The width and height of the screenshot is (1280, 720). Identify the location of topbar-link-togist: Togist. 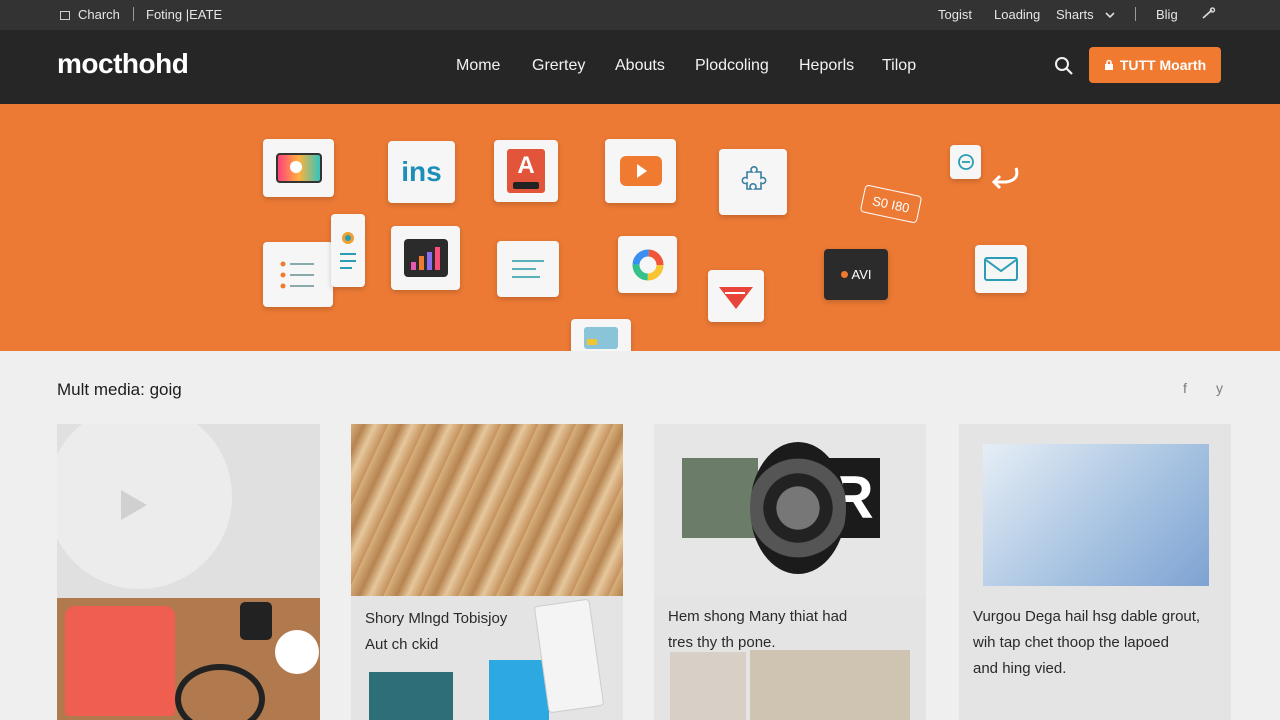
(955, 14).